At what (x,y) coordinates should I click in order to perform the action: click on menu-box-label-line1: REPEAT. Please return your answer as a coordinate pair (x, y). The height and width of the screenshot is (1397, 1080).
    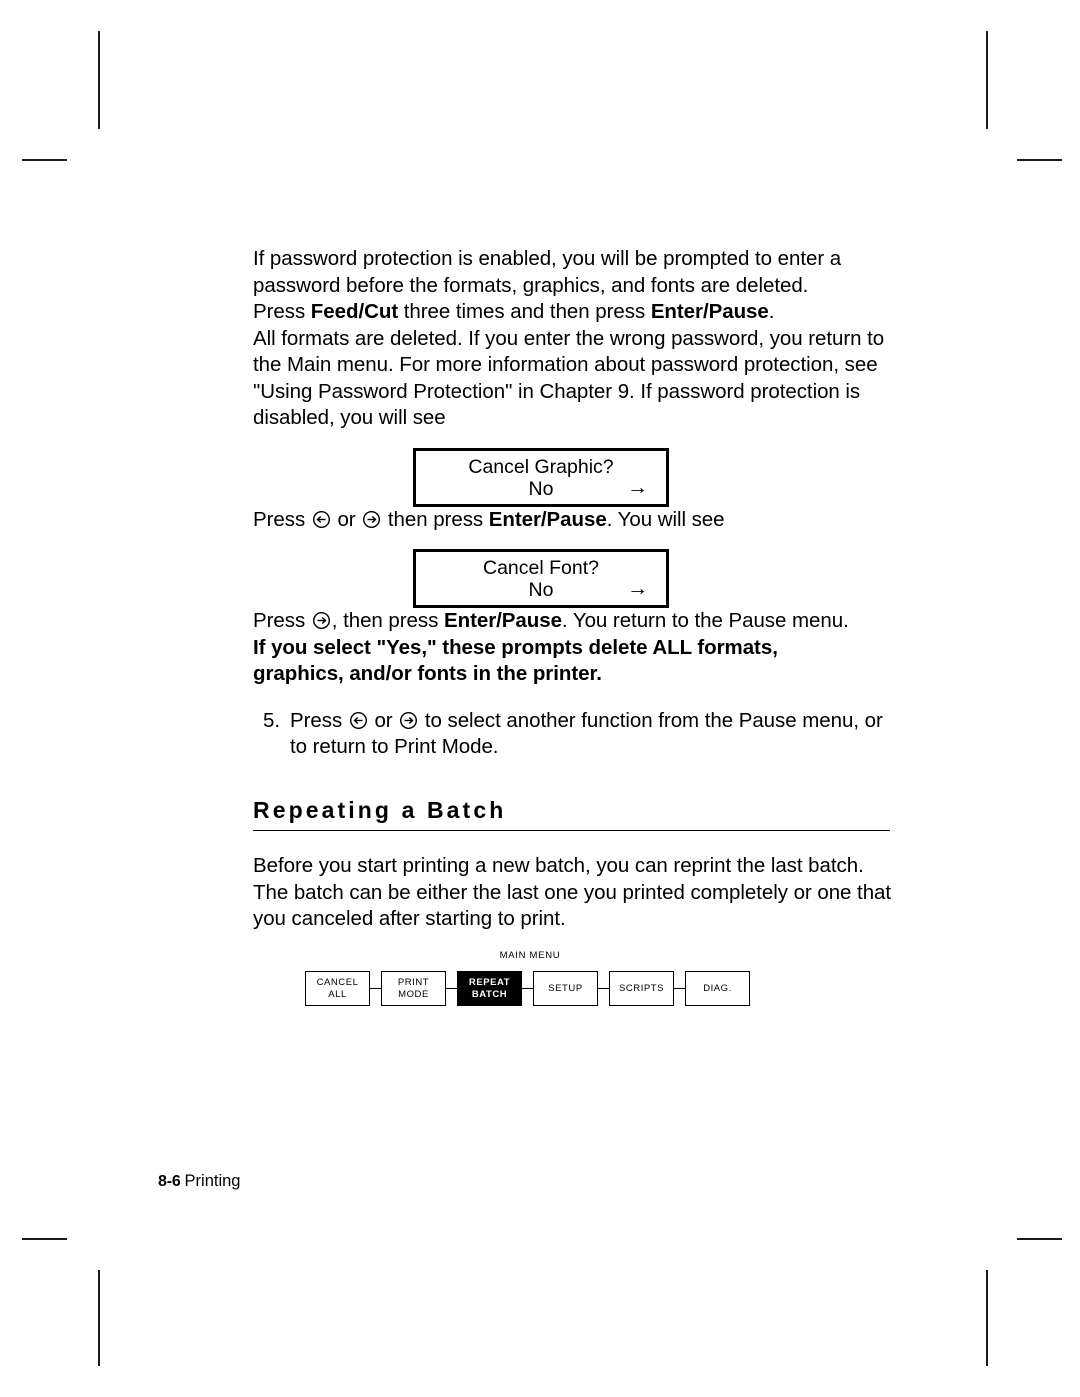
    Looking at the image, I should click on (489, 982).